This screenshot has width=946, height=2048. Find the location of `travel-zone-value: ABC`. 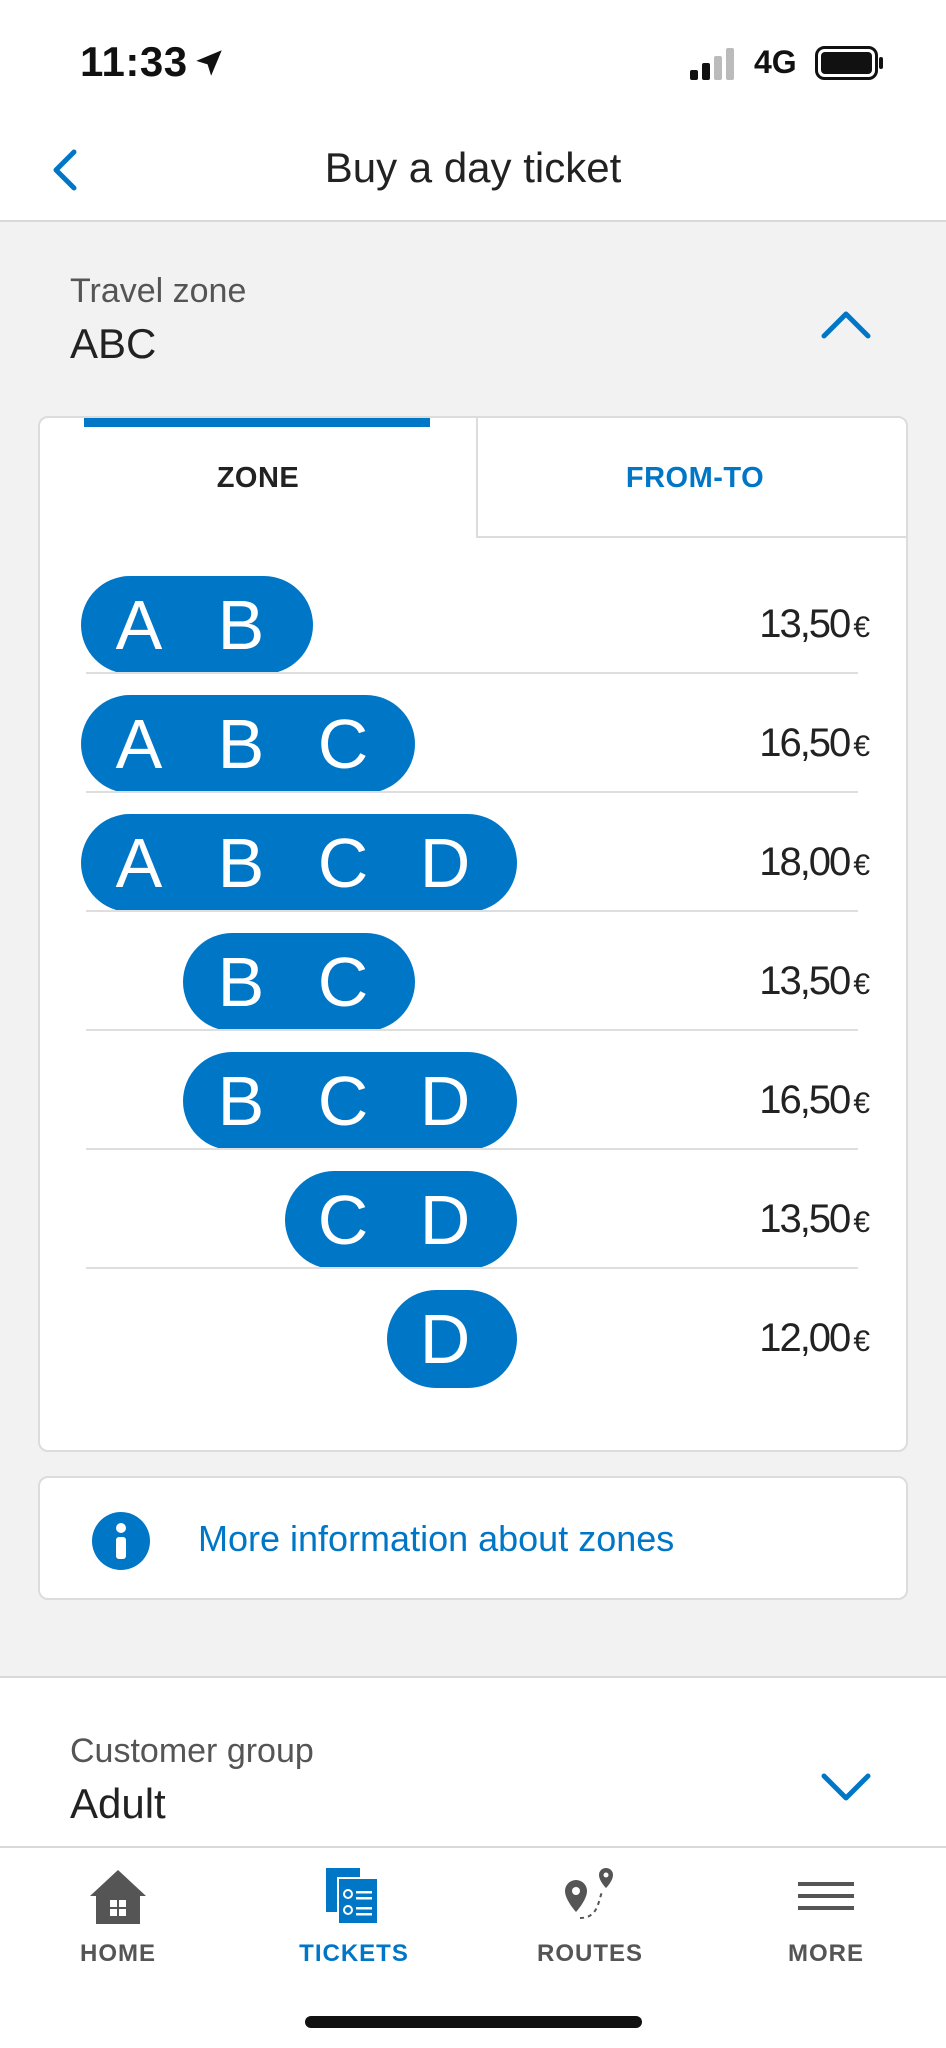

travel-zone-value: ABC is located at coordinates (113, 343).